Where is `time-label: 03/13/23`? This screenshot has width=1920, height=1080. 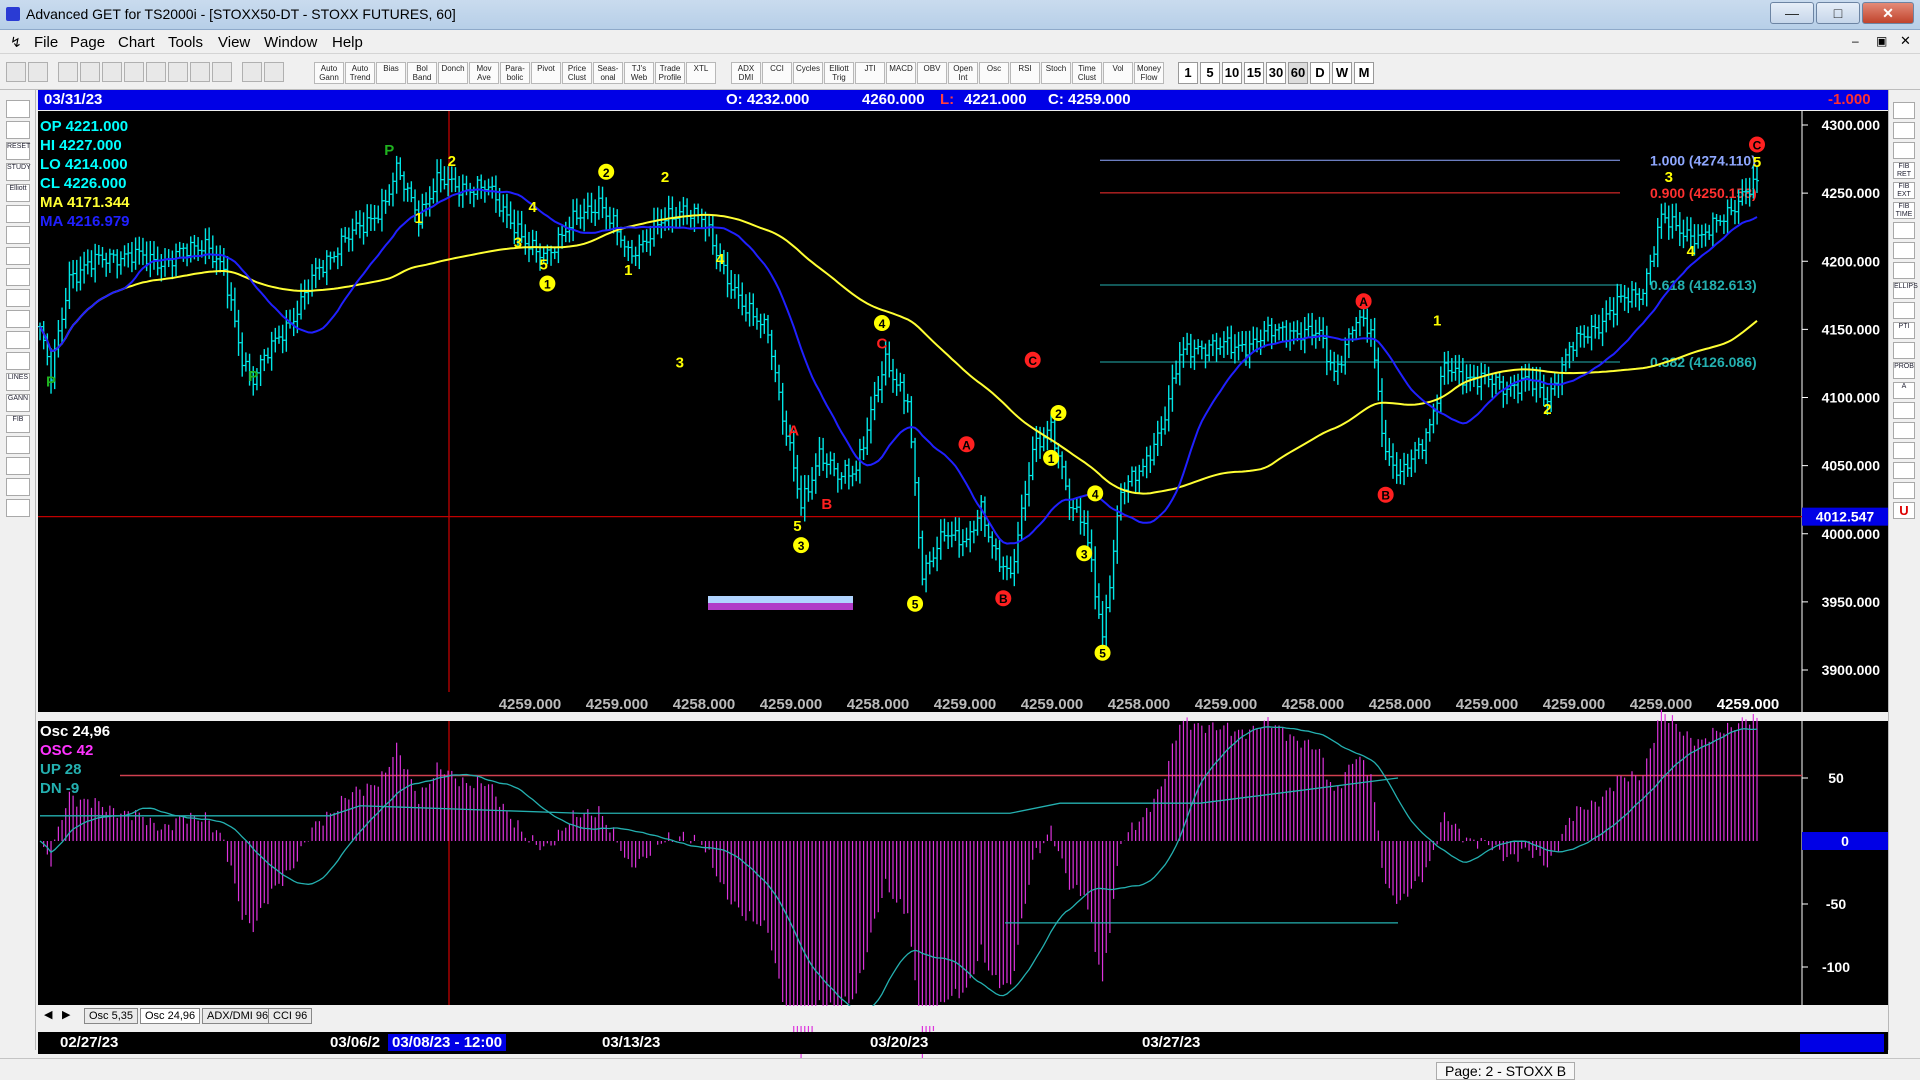
time-label: 03/13/23 is located at coordinates (631, 1042).